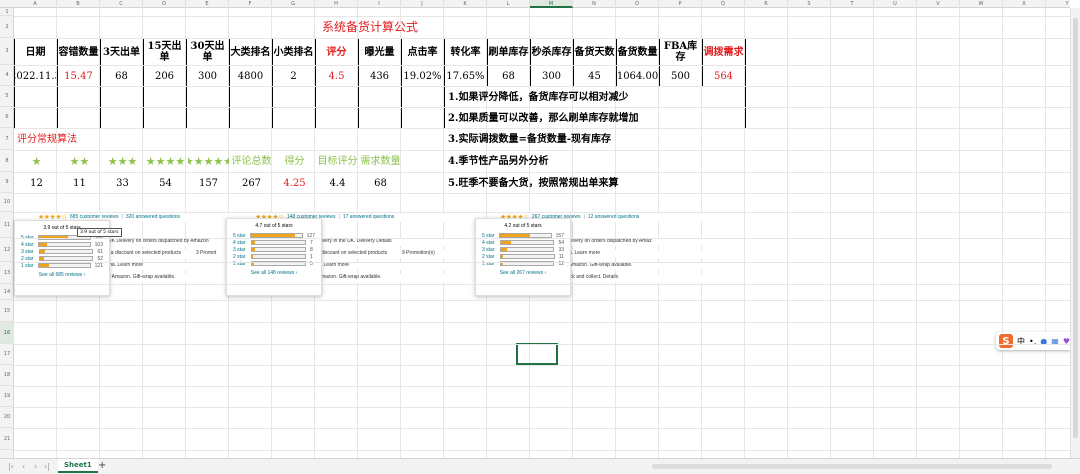  I want to click on row-header-6: 6, so click(7, 117).